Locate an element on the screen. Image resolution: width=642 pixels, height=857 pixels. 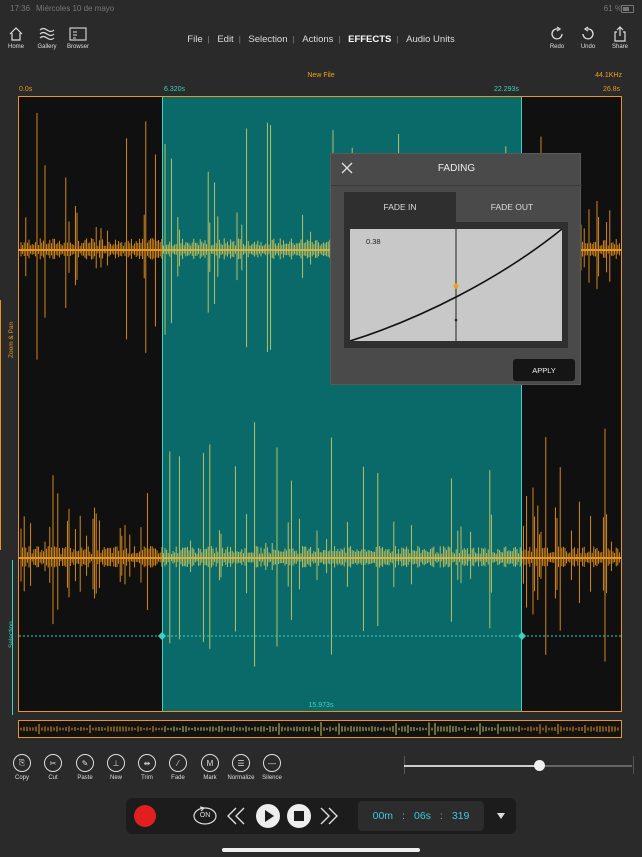
time-display: 00m : 06s : 319 is located at coordinates (421, 816).